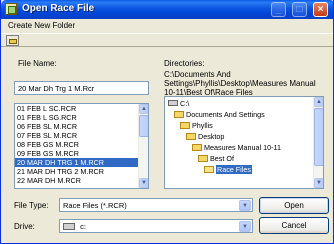  I want to click on menu-create-new-folder: Create New Folder, so click(41, 25).